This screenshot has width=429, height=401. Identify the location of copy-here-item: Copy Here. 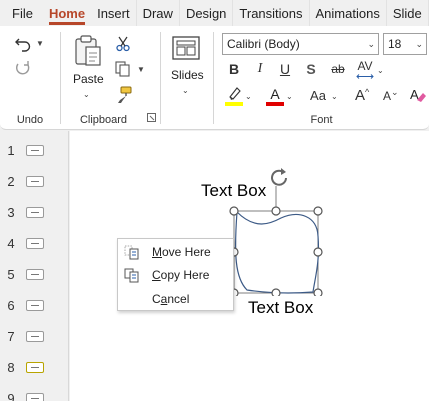
(175, 274).